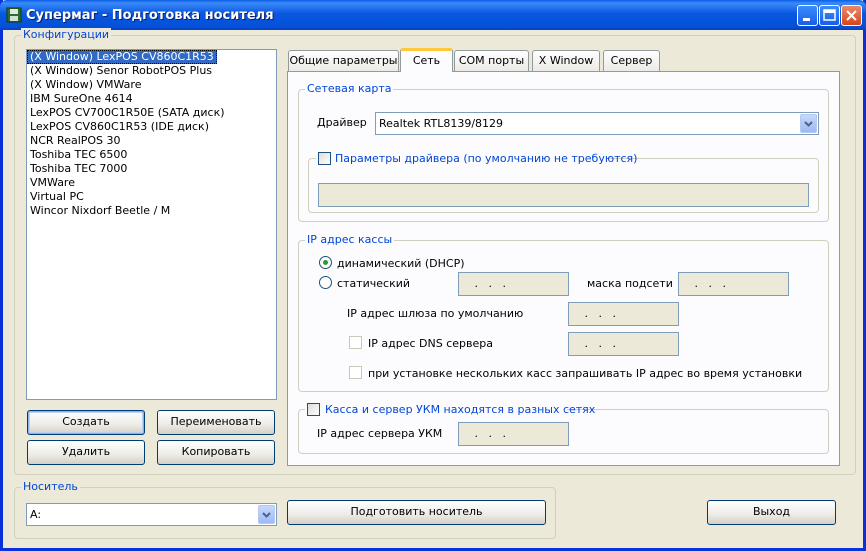  What do you see at coordinates (426, 60) in the screenshot?
I see `tab-network: Сеть` at bounding box center [426, 60].